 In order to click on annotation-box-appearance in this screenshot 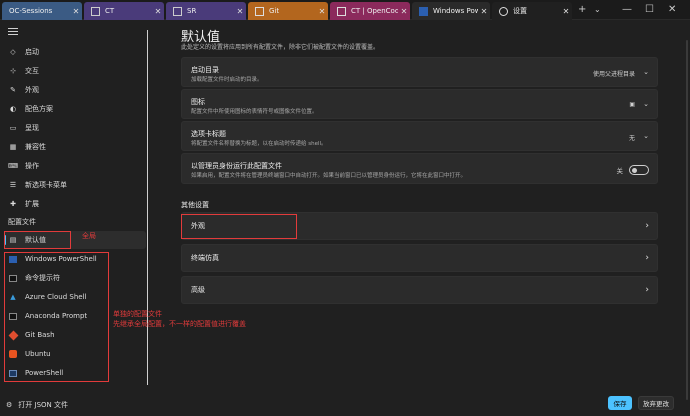, I will do `click(239, 226)`.